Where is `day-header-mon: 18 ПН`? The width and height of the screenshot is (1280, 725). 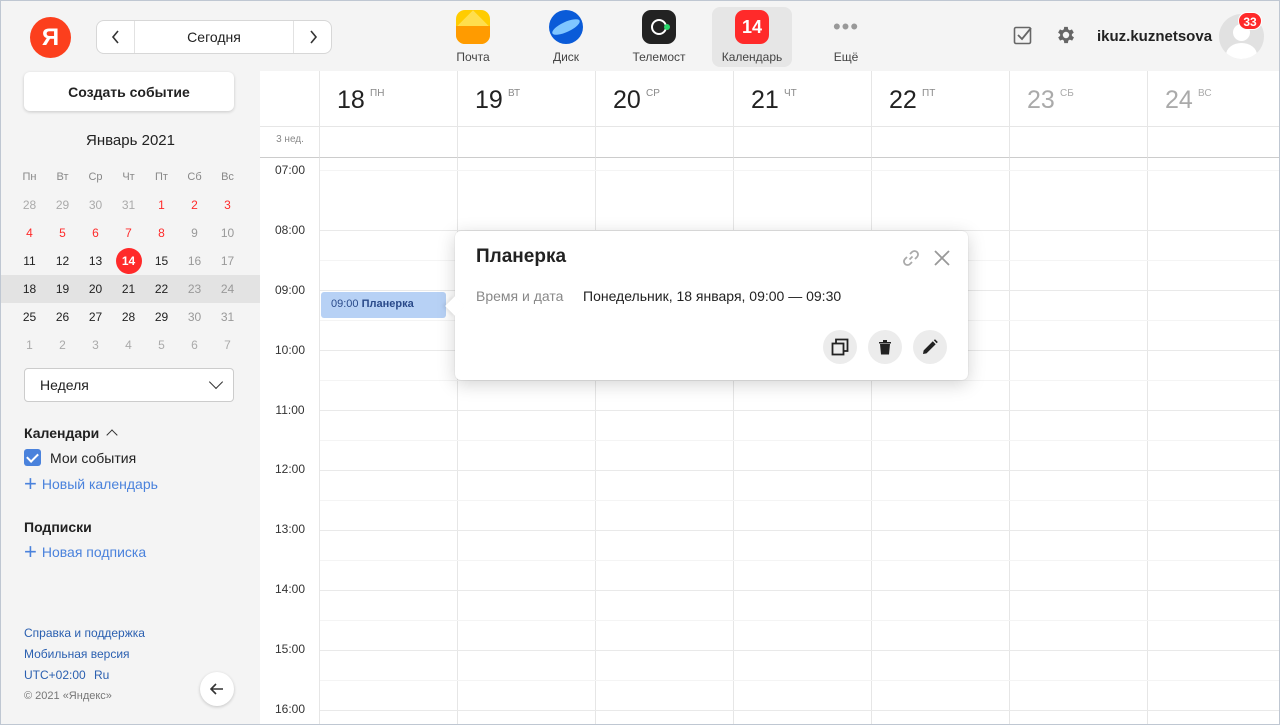 day-header-mon: 18 ПН is located at coordinates (389, 99).